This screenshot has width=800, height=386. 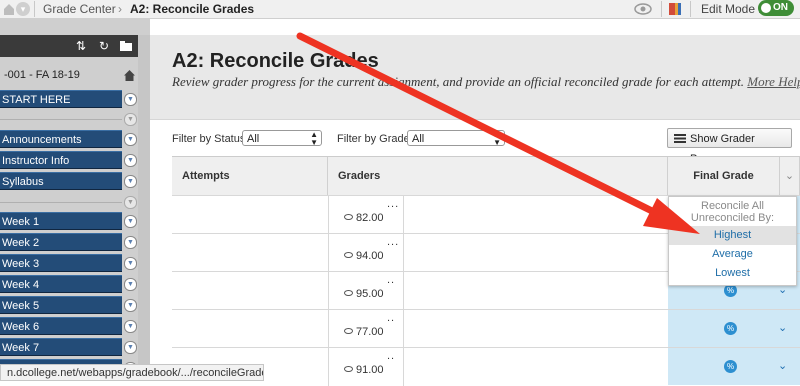 What do you see at coordinates (61, 139) in the screenshot?
I see `sidebar-item-announcements: Announcements` at bounding box center [61, 139].